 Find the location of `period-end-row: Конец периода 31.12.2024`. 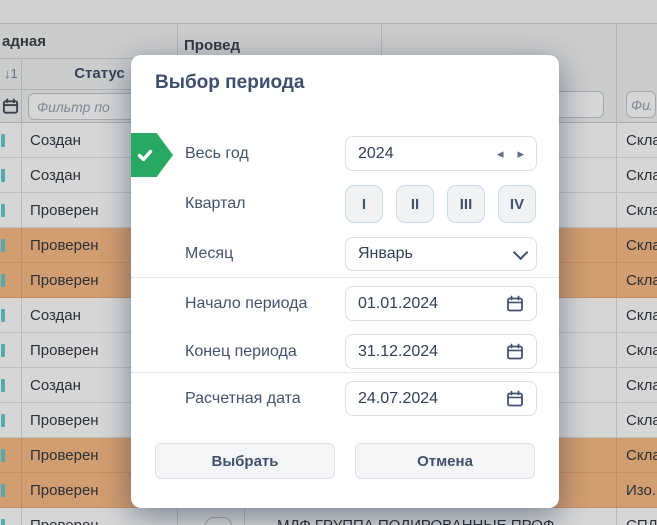

period-end-row: Конец периода 31.12.2024 is located at coordinates (345, 351).